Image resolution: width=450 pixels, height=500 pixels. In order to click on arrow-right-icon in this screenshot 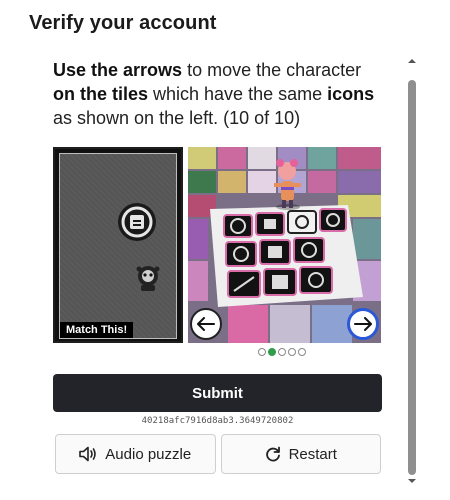, I will do `click(363, 324)`.